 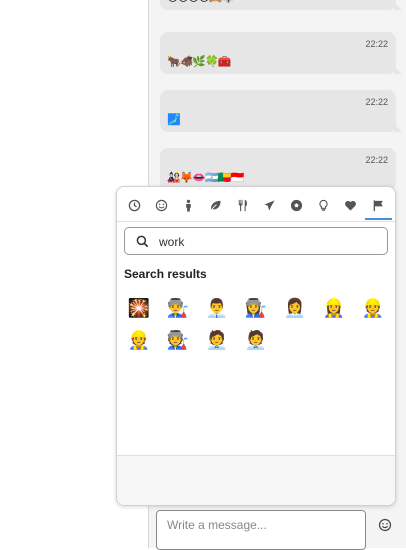 What do you see at coordinates (256, 204) in the screenshot?
I see `emoji-category-bar` at bounding box center [256, 204].